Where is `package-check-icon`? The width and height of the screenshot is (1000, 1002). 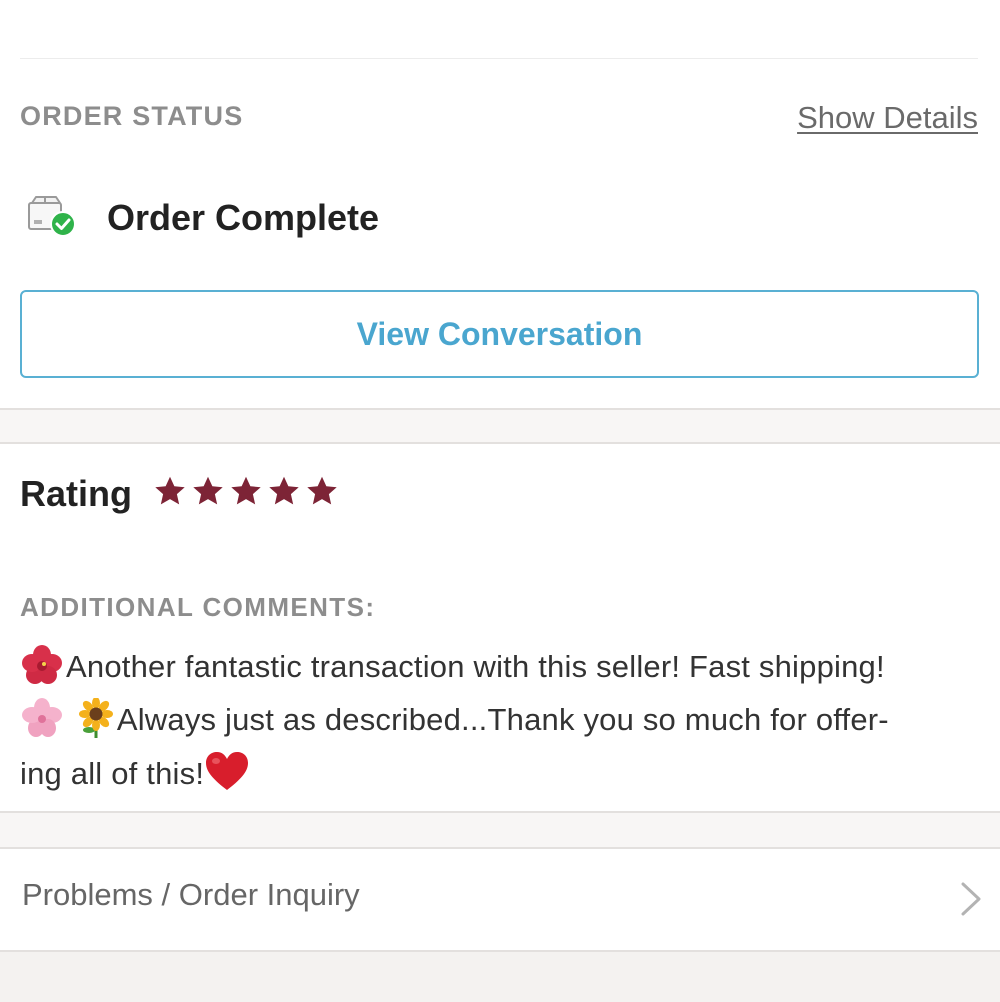 package-check-icon is located at coordinates (52, 217).